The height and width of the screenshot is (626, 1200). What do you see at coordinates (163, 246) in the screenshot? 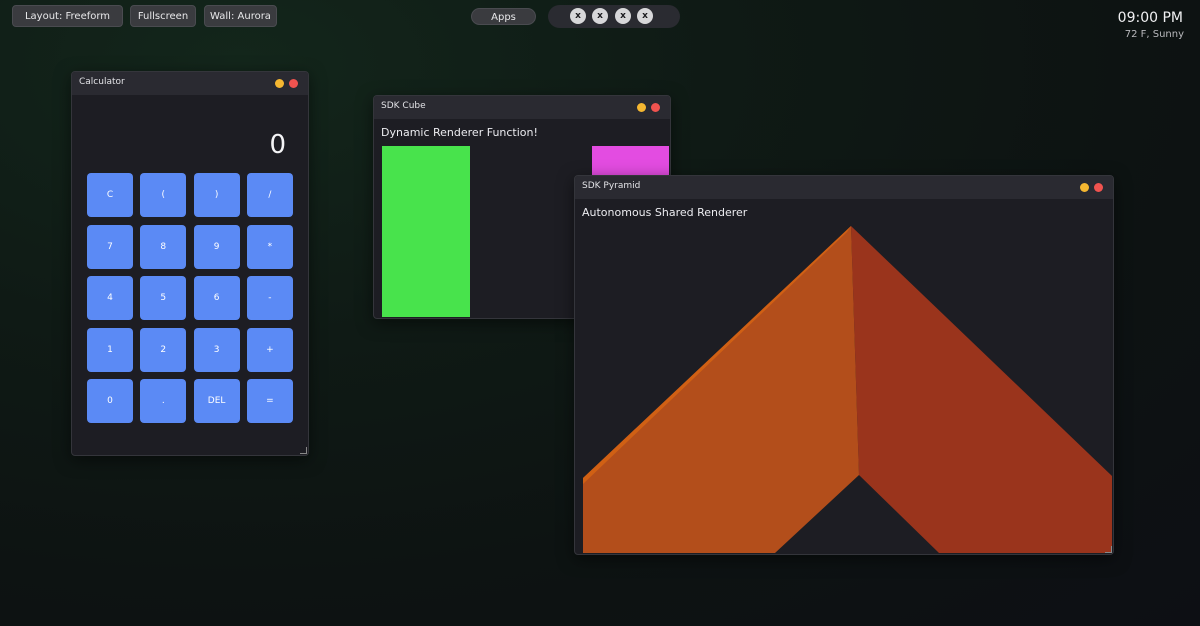
I see `calc-key-8: 8` at bounding box center [163, 246].